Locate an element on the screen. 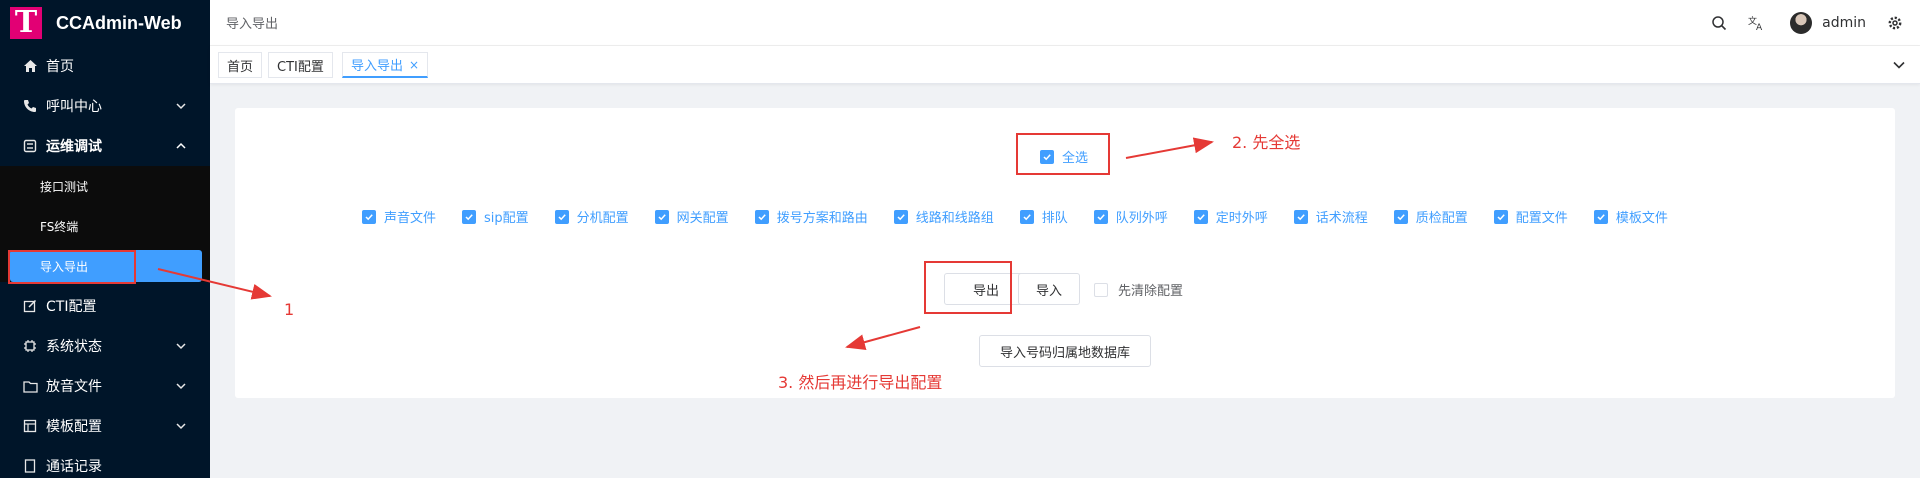 This screenshot has height=478, width=1920. tab-import-export: 导入导出 × is located at coordinates (385, 65).